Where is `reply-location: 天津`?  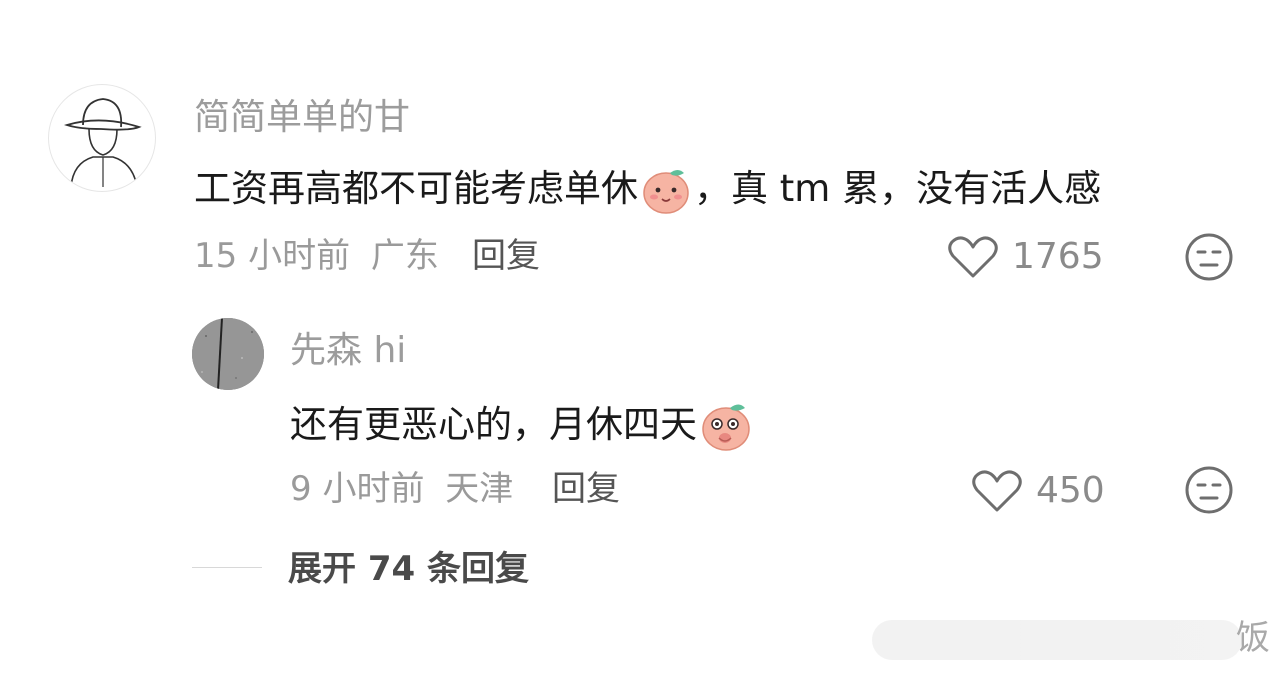 reply-location: 天津 is located at coordinates (479, 489).